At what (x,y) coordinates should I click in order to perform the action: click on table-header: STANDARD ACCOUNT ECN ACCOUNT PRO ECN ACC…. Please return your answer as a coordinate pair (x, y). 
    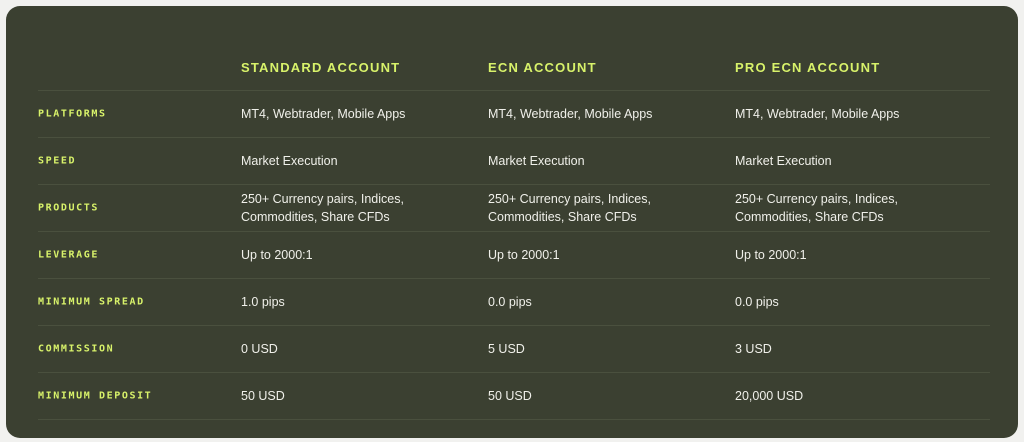
    Looking at the image, I should click on (514, 67).